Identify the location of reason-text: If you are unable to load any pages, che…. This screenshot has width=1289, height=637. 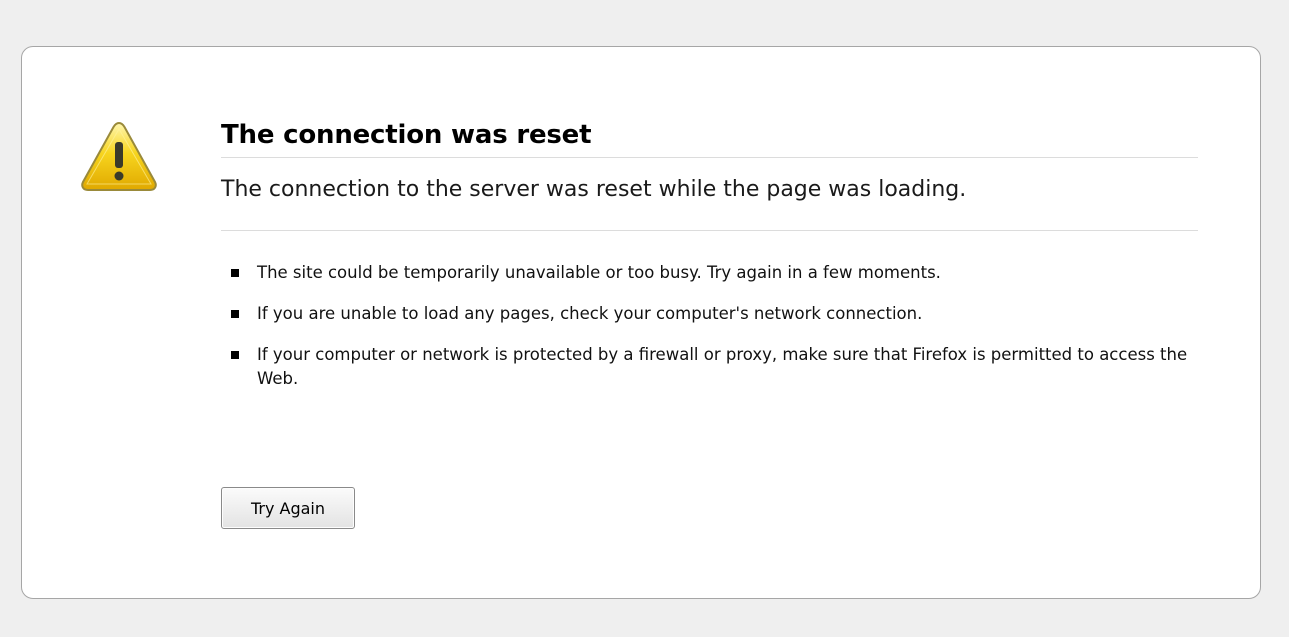
(590, 313).